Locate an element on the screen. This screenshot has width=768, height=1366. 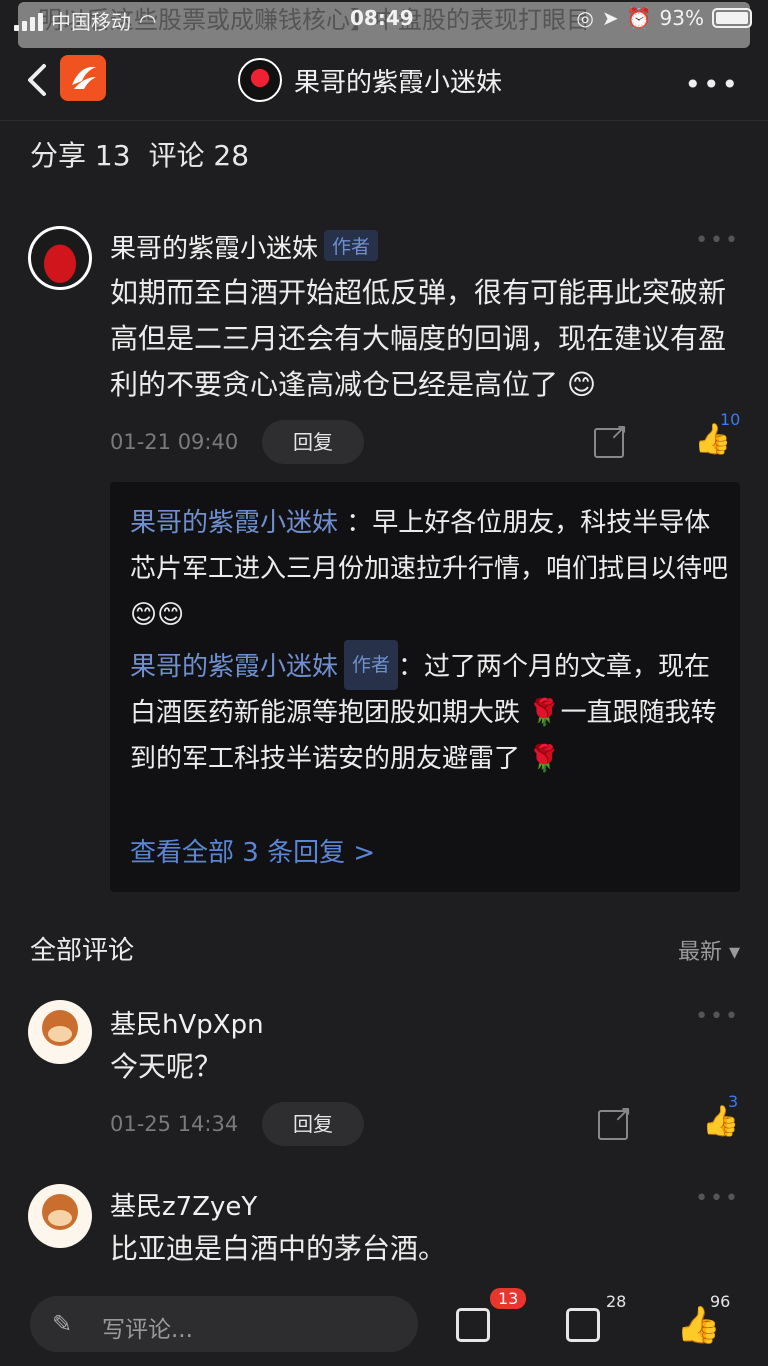
battery-percent: 93% is located at coordinates (681, 18).